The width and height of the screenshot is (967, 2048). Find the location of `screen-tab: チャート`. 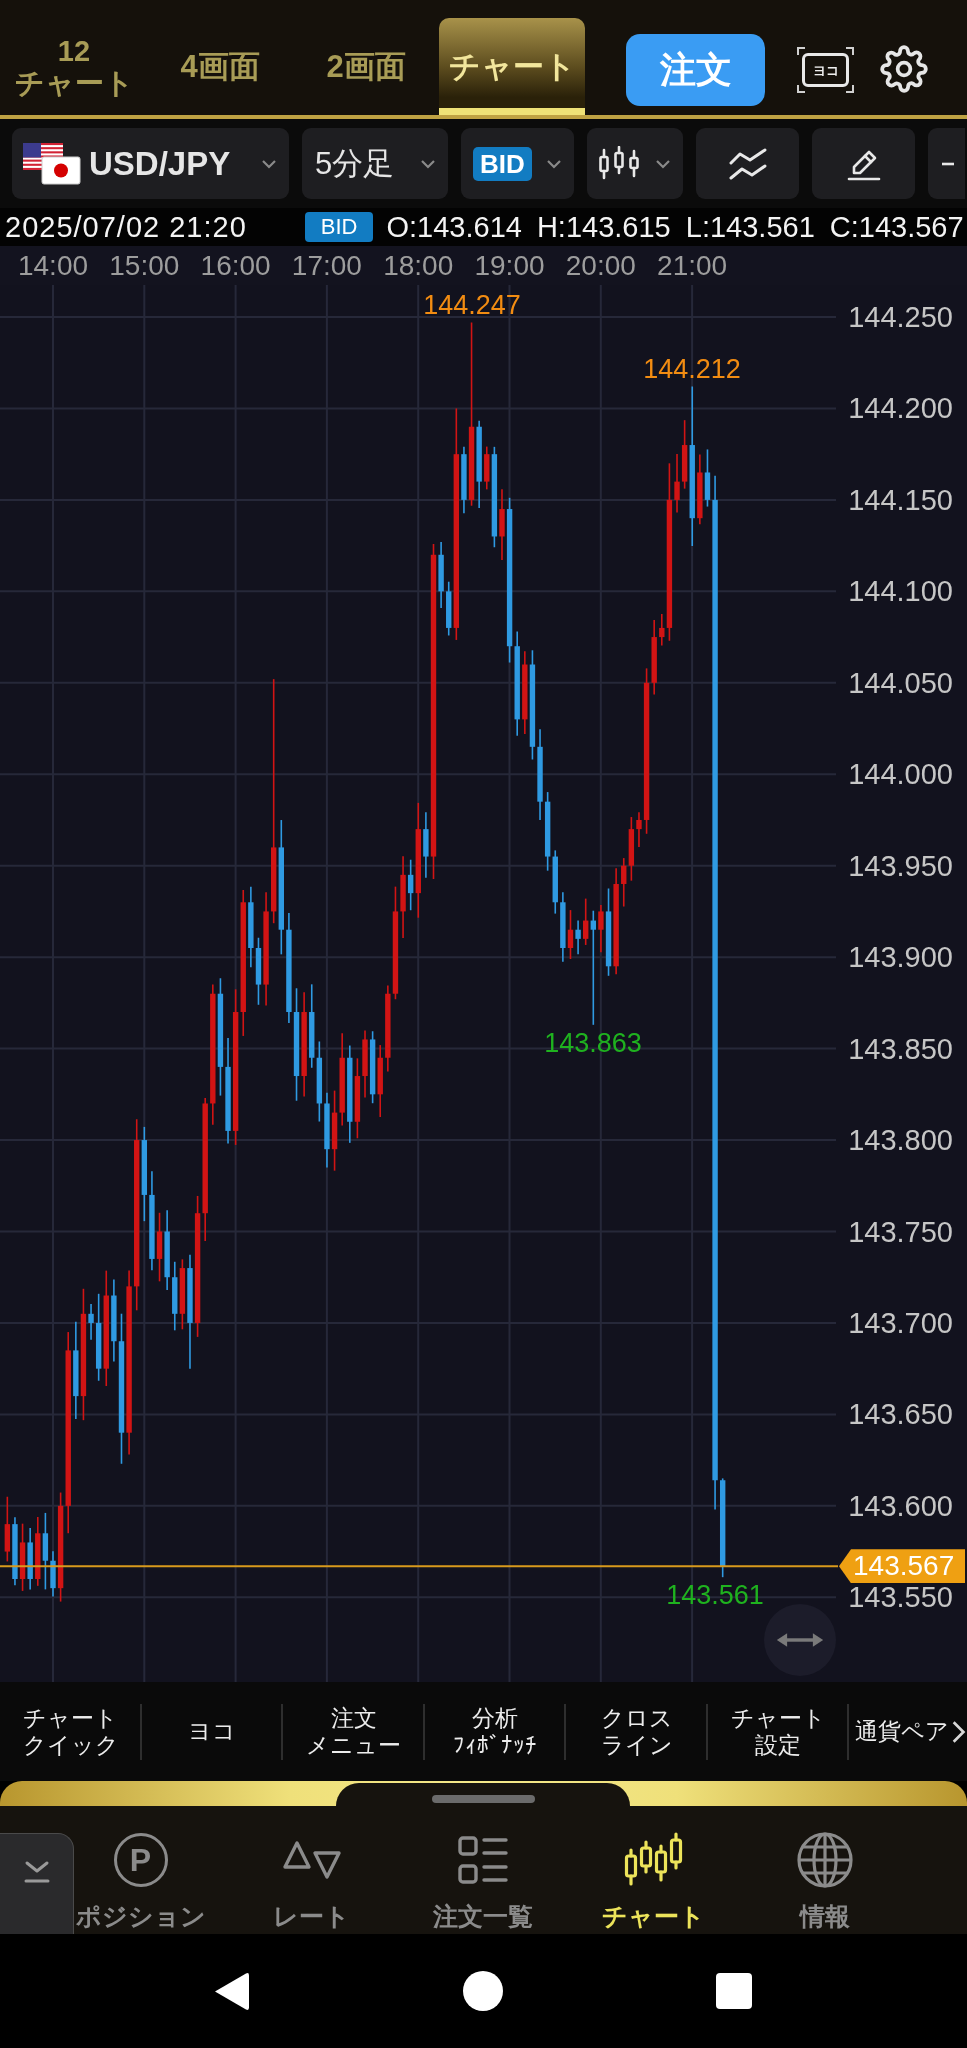

screen-tab: チャート is located at coordinates (512, 66).